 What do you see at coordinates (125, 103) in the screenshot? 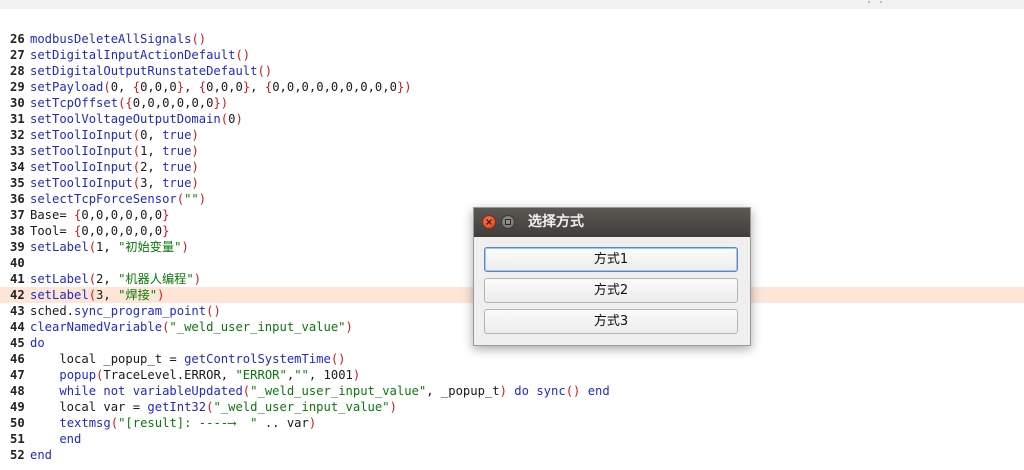
I see `code-token: ({` at bounding box center [125, 103].